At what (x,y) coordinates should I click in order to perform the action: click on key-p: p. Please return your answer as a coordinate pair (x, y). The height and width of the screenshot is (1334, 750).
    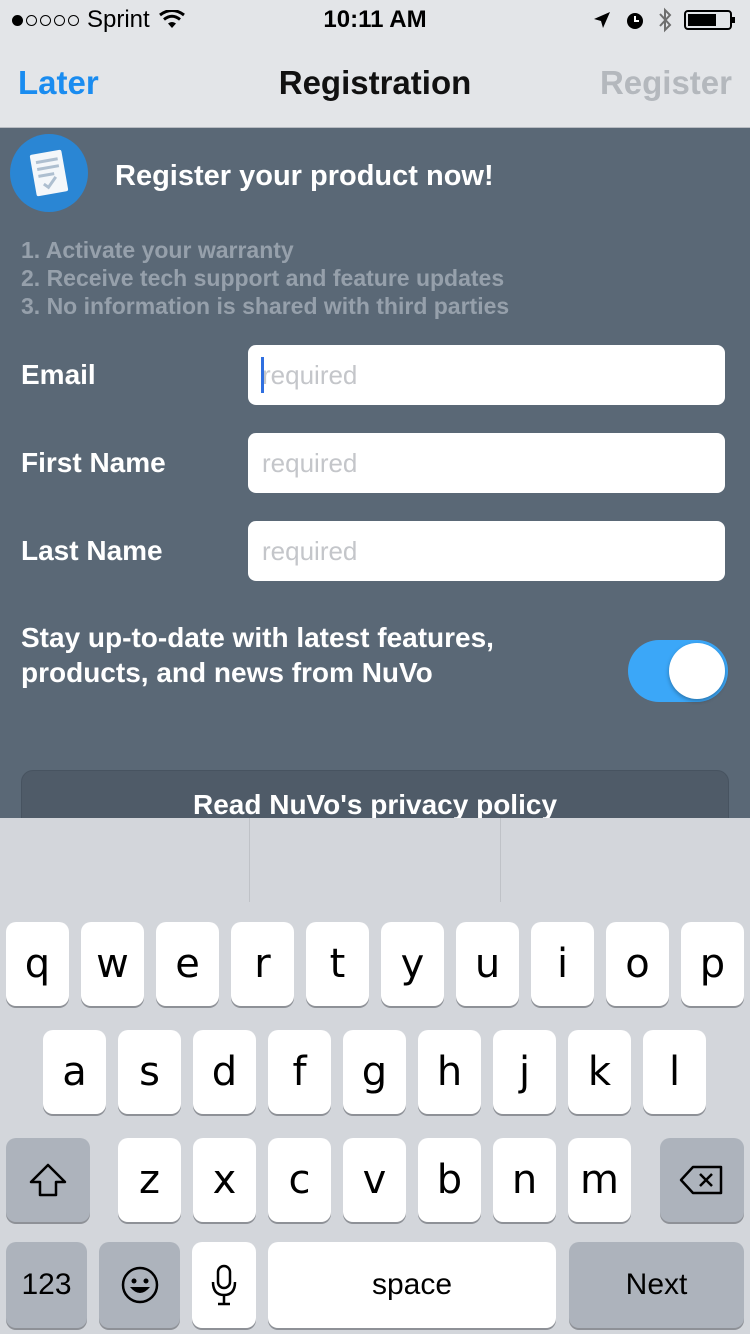
    Looking at the image, I should click on (712, 964).